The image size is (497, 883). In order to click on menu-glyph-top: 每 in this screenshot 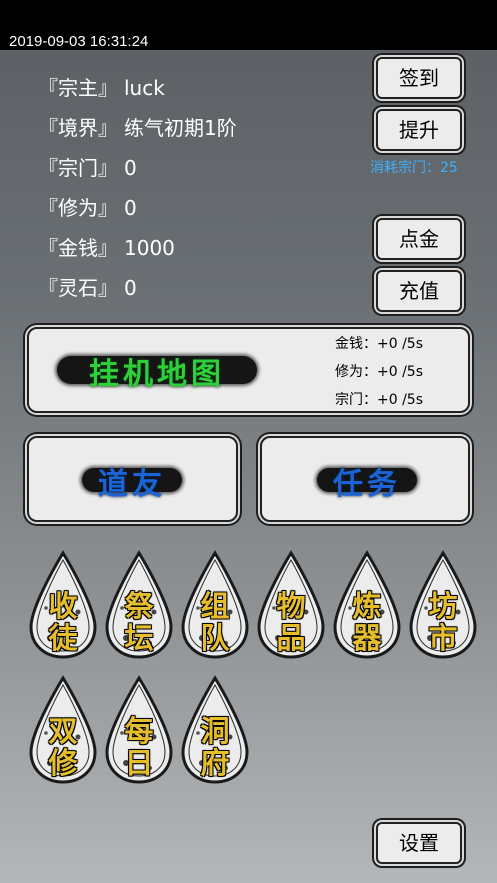, I will do `click(139, 731)`.